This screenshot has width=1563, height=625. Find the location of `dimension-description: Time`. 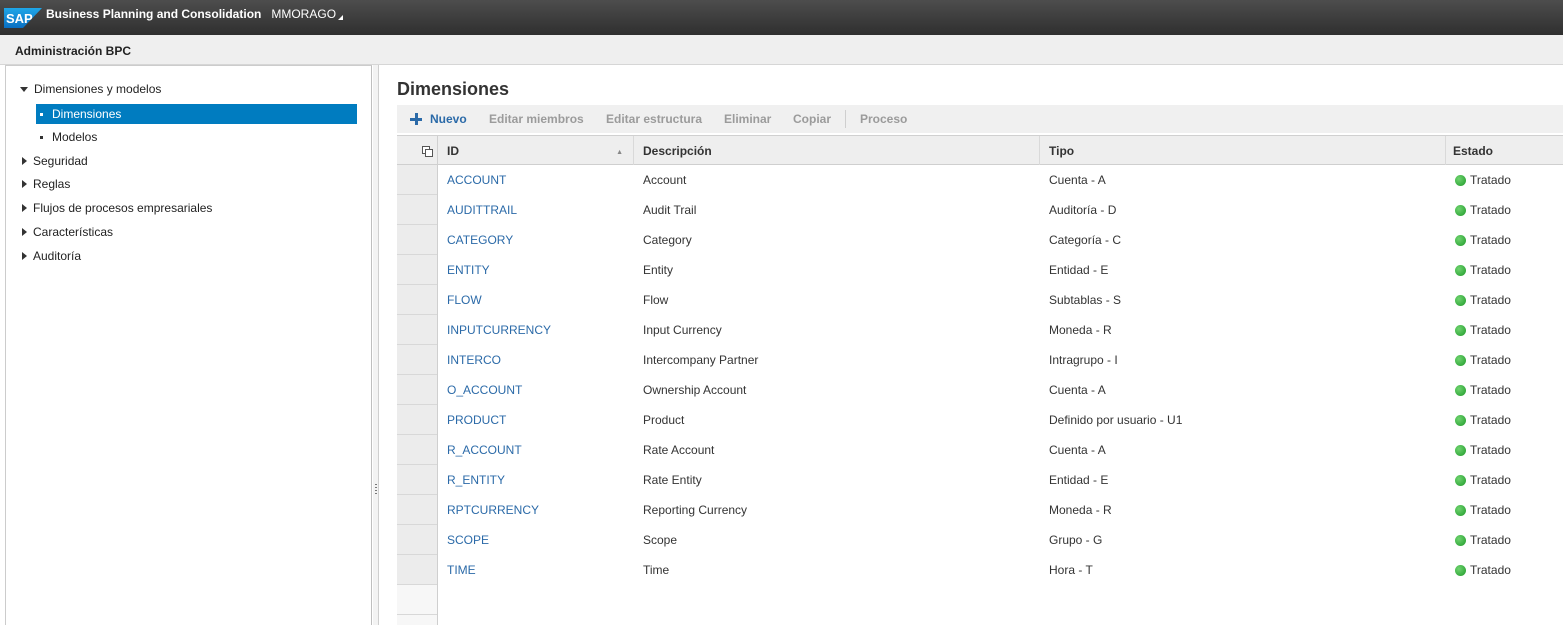

dimension-description: Time is located at coordinates (656, 570).